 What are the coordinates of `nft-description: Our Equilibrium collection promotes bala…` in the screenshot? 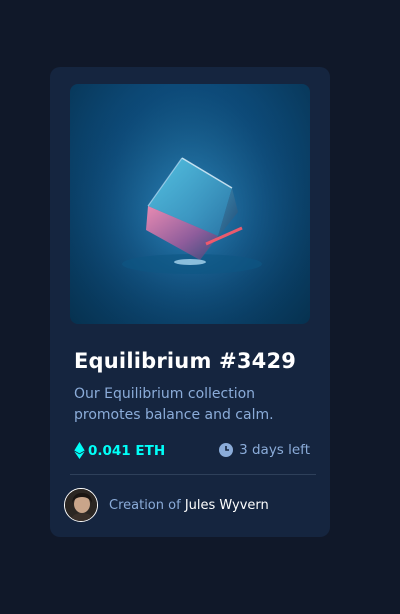 It's located at (174, 404).